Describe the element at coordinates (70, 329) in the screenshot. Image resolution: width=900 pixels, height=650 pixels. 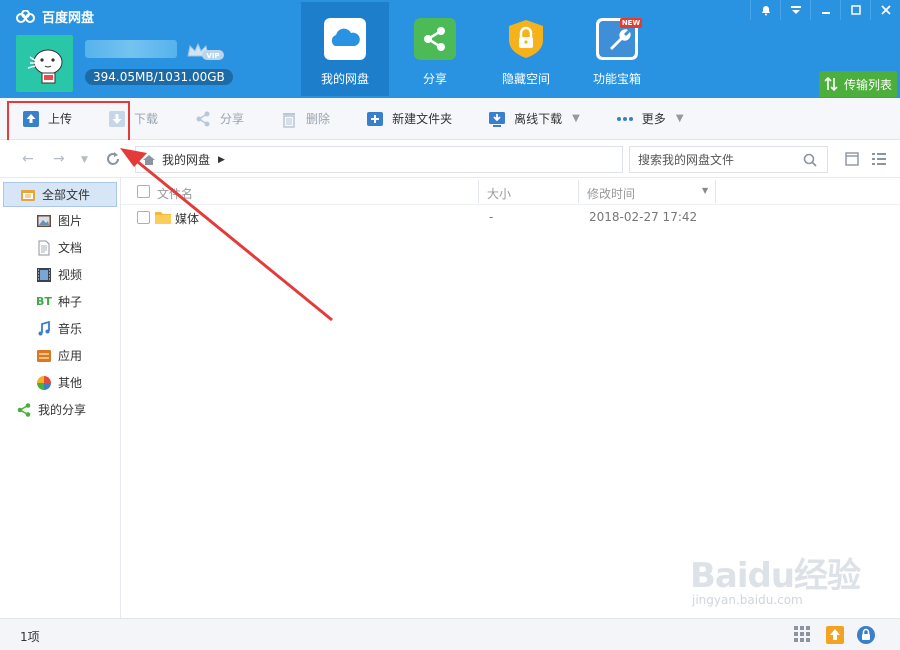
I see `sidebar-item-label: 音乐` at that location.